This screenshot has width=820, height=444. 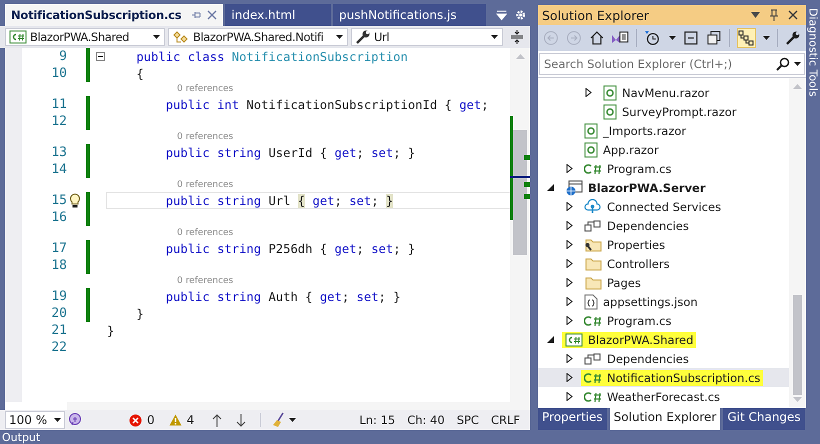 I want to click on tree-item-label: NavMenu.razor, so click(x=666, y=93).